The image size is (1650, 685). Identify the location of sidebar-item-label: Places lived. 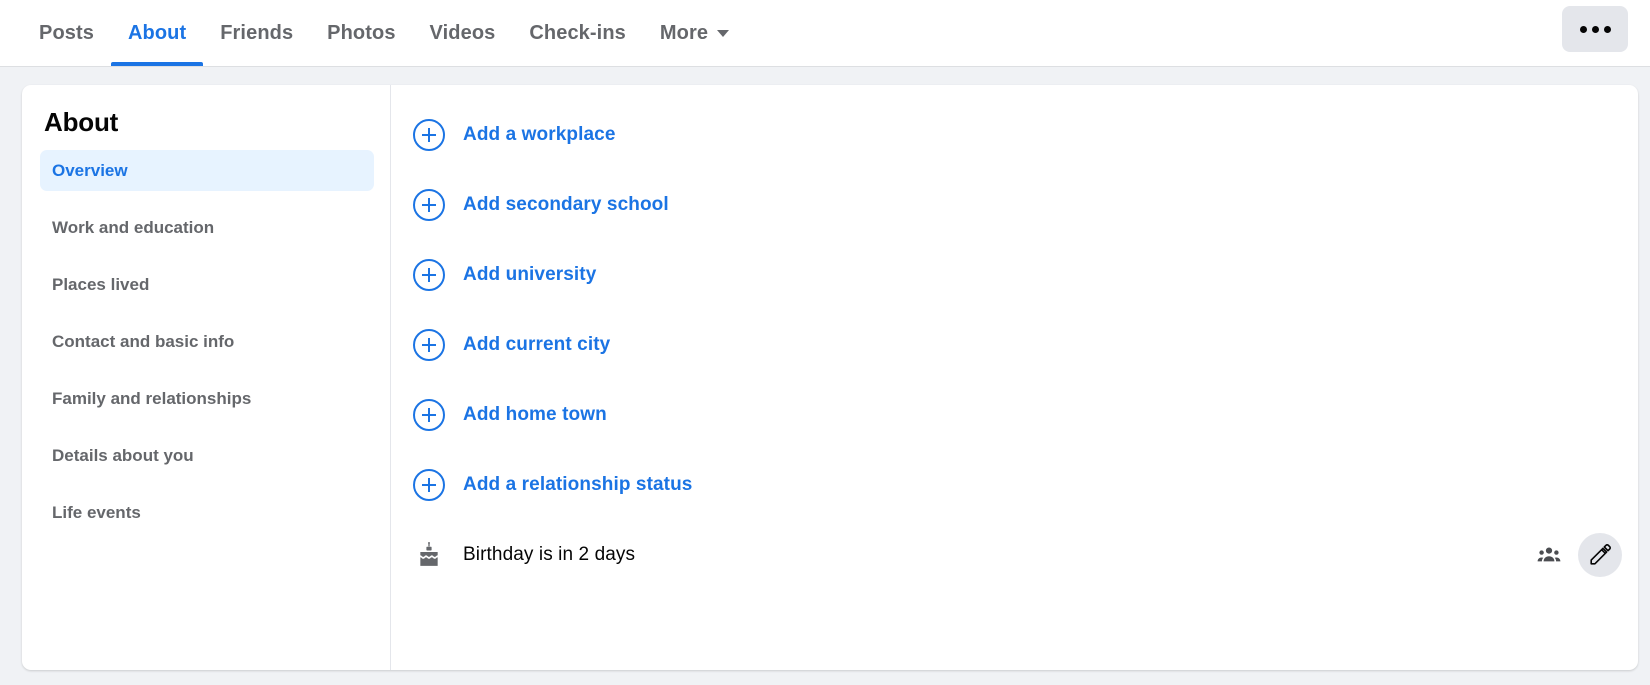
(101, 284).